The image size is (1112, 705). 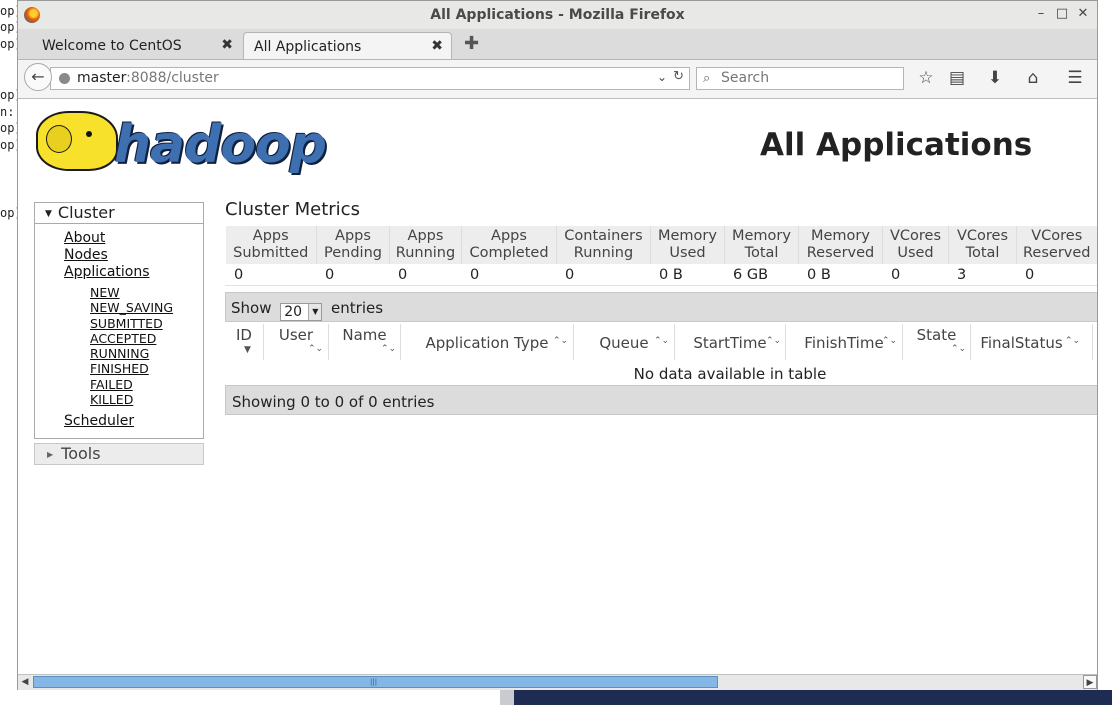 I want to click on metric-value: 3, so click(x=982, y=275).